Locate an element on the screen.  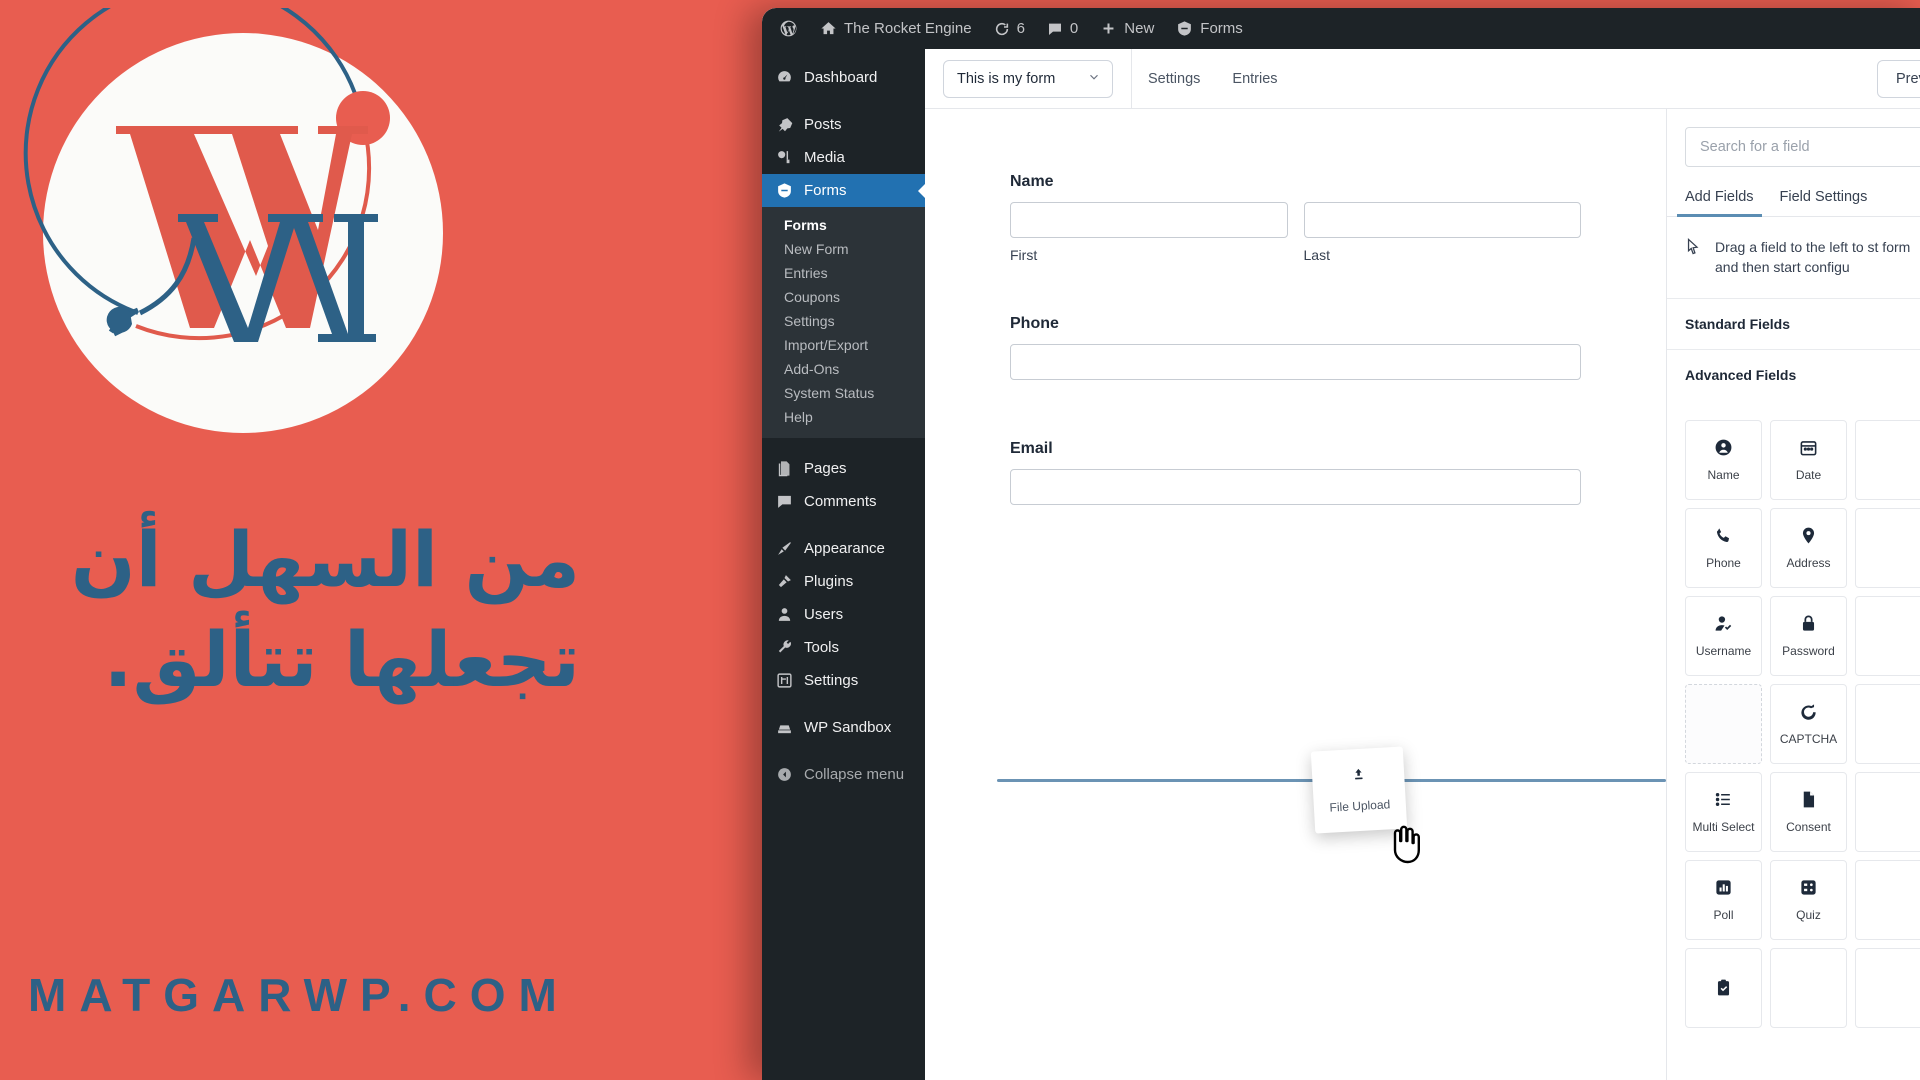
form-field-name: Name First Last is located at coordinates (1295, 218).